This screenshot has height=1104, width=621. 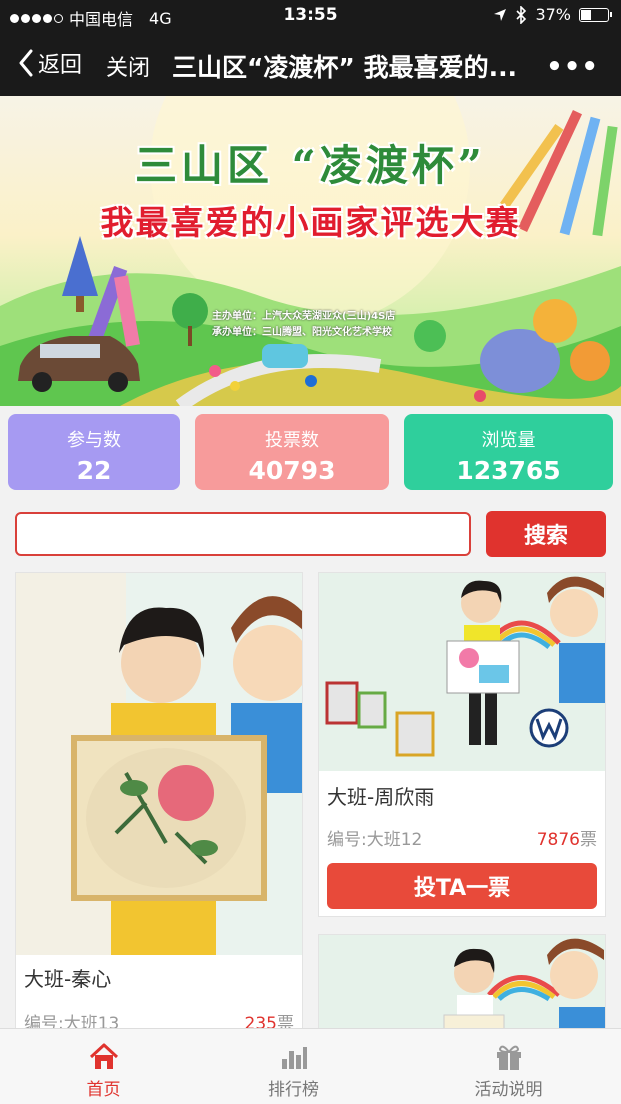 What do you see at coordinates (292, 440) in the screenshot?
I see `votes-label: 投票数` at bounding box center [292, 440].